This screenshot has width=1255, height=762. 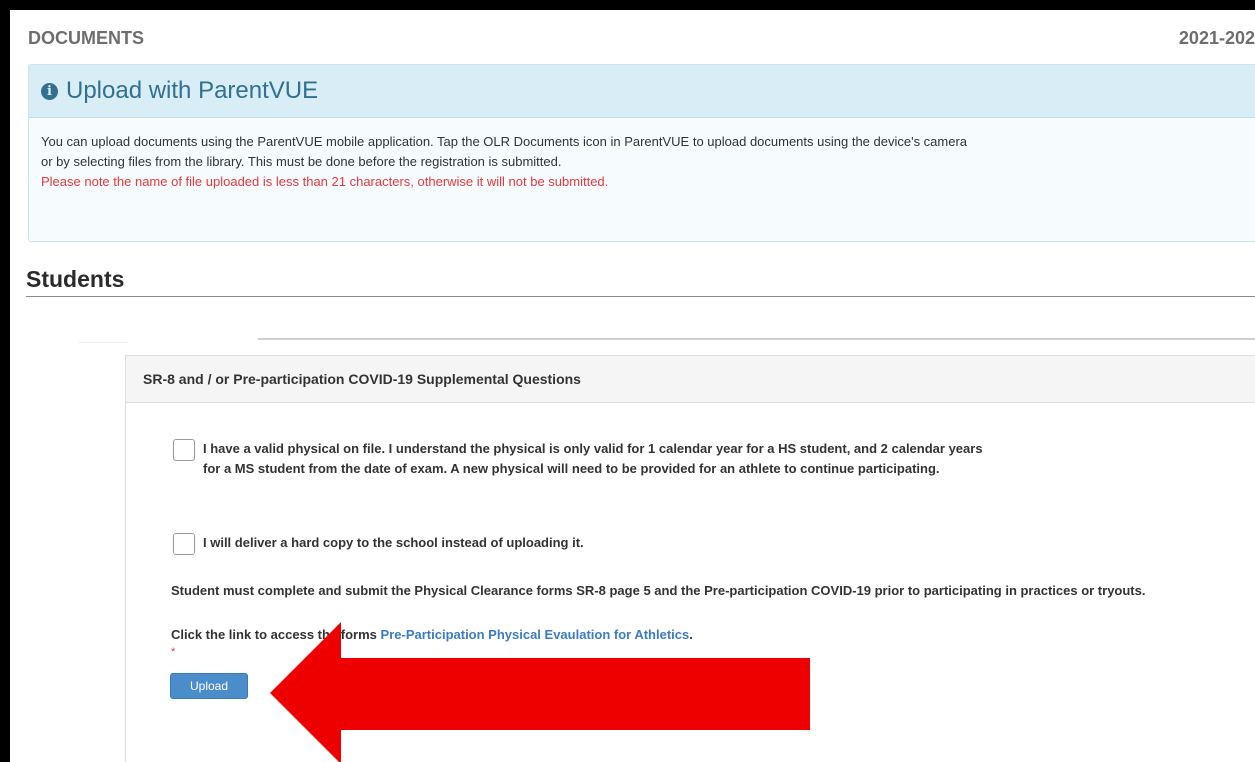 I want to click on info-circle-icon: i, so click(x=49, y=91).